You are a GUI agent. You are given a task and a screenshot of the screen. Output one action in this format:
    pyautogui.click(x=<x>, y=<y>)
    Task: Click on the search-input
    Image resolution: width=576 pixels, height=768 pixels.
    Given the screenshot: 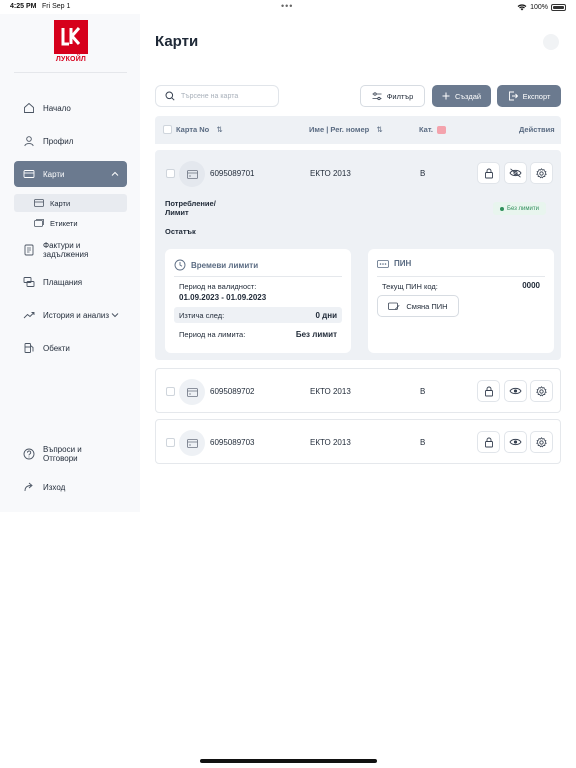 What is the action you would take?
    pyautogui.click(x=226, y=96)
    